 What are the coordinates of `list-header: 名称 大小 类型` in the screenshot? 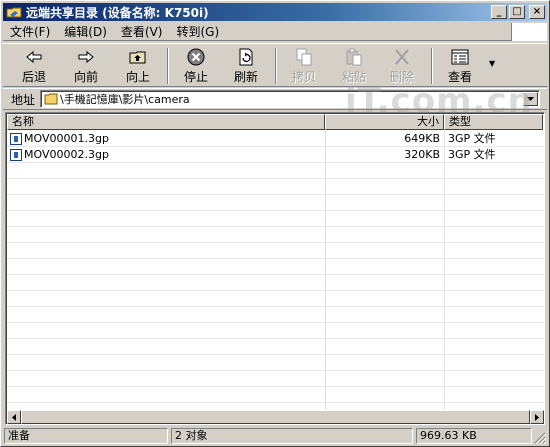 It's located at (275, 122).